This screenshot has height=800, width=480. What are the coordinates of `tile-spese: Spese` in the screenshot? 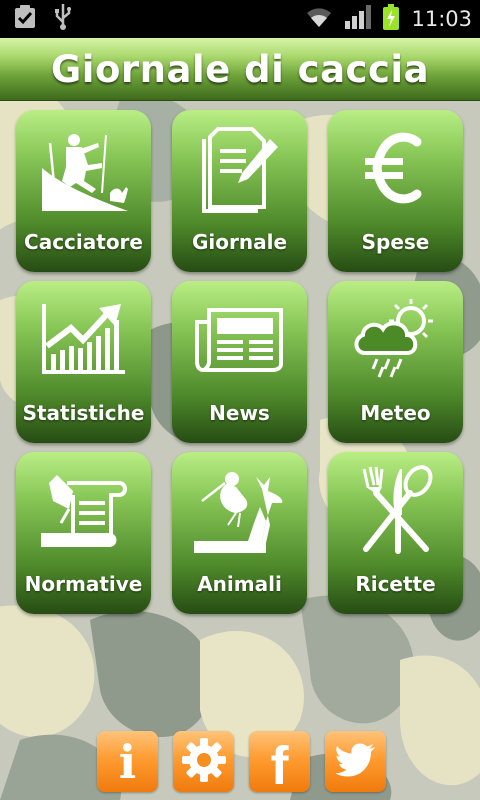 It's located at (395, 191).